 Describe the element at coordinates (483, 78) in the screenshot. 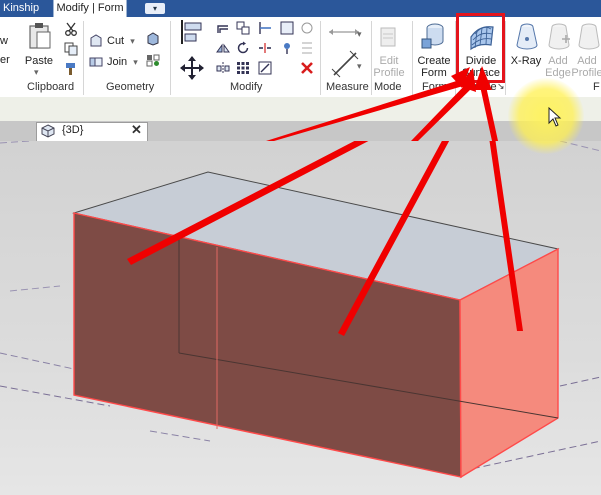

I see `arrowhead-right` at that location.